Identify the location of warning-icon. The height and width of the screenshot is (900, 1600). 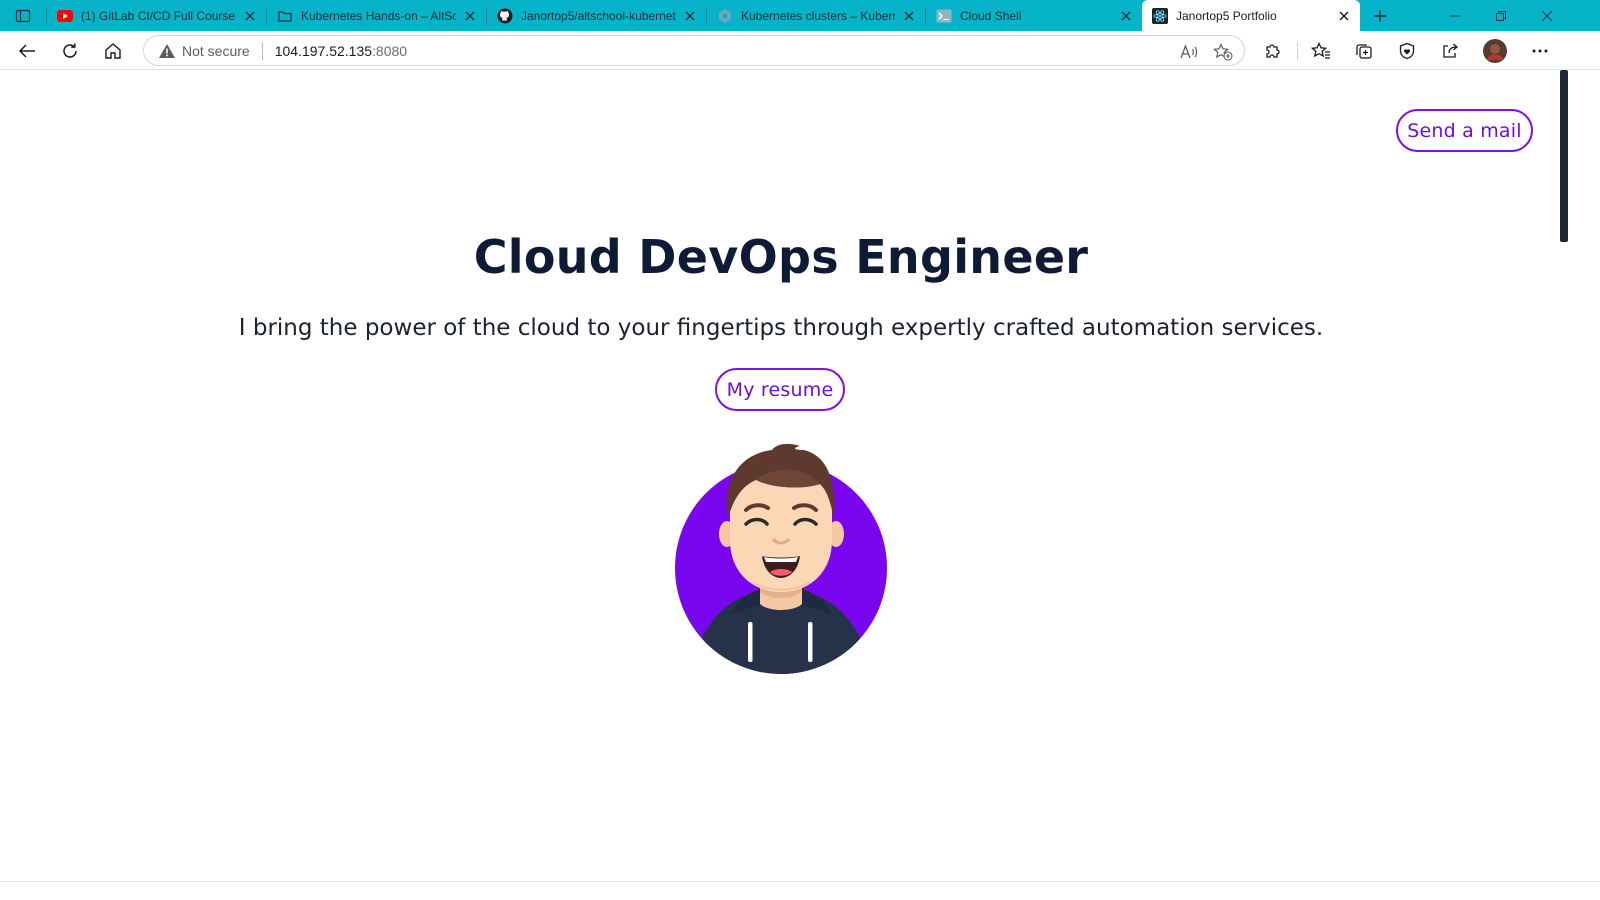
(167, 51).